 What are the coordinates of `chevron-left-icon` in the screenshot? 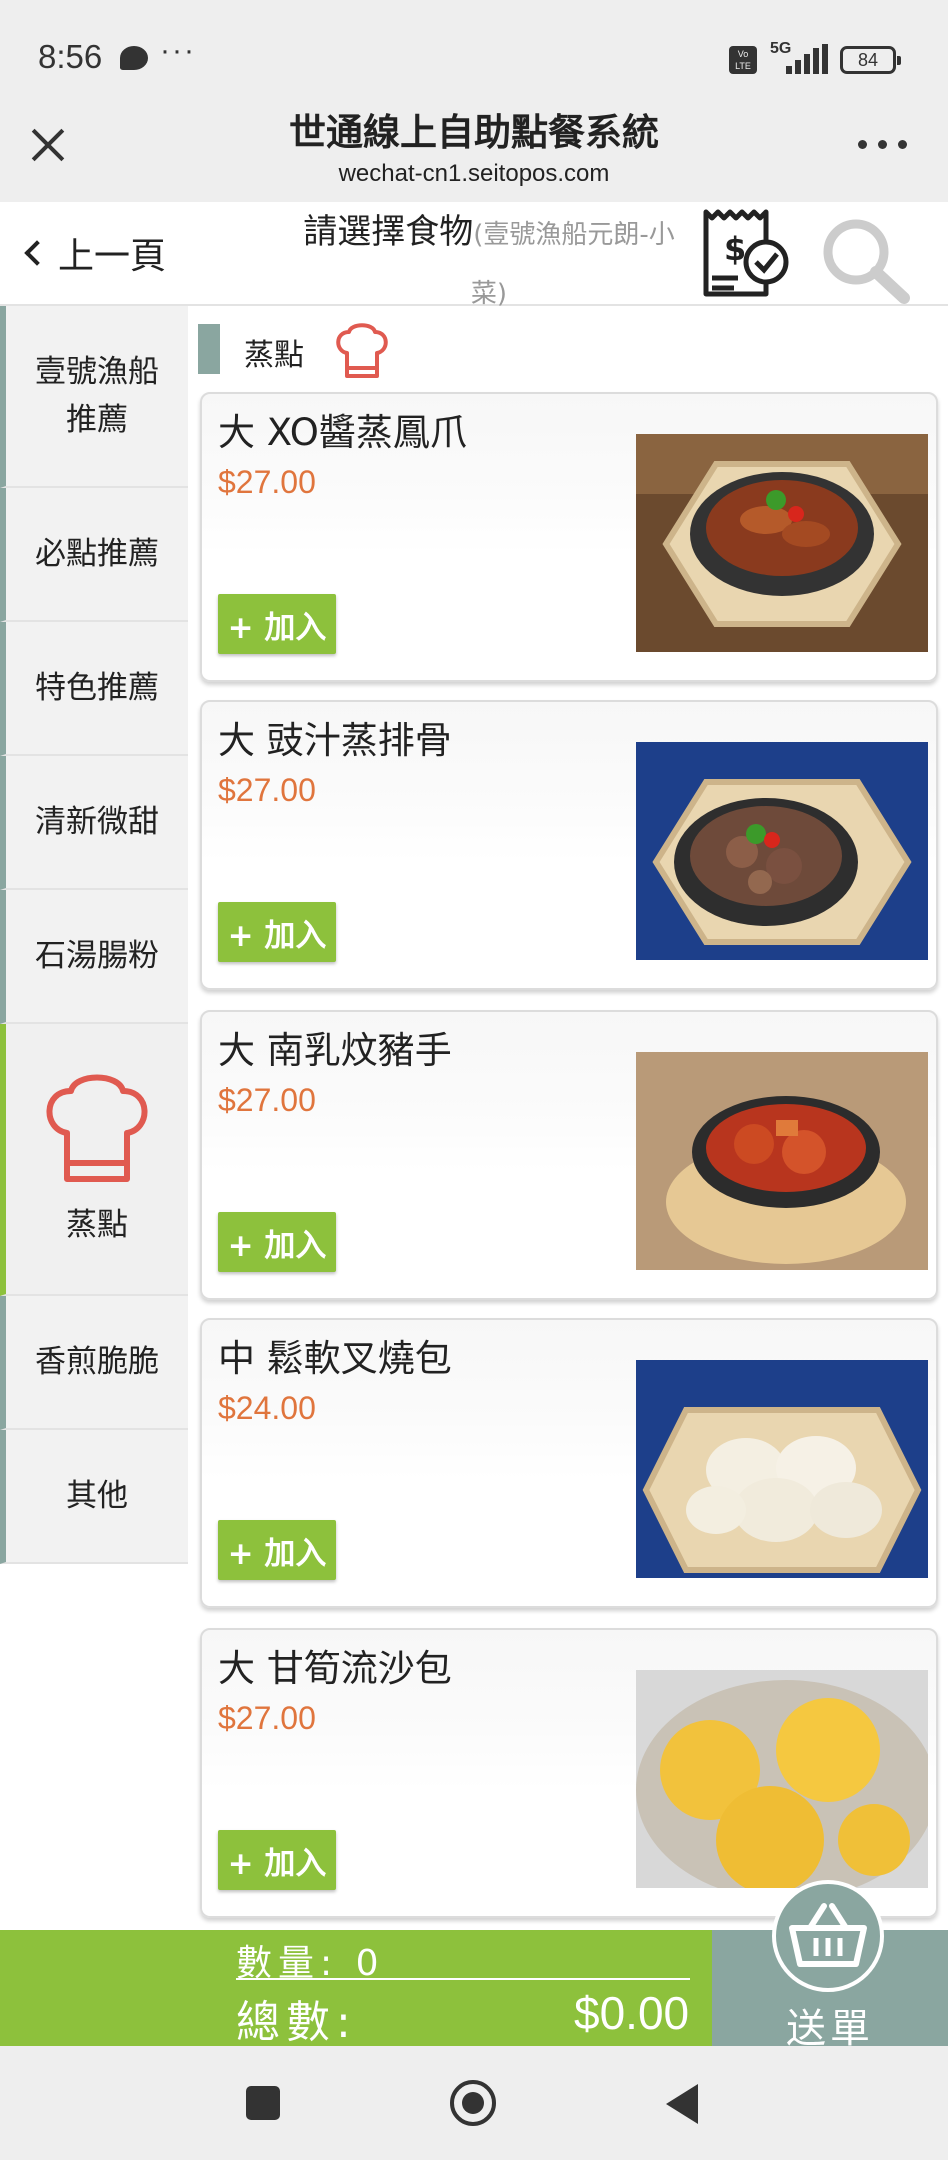 It's located at (37, 253).